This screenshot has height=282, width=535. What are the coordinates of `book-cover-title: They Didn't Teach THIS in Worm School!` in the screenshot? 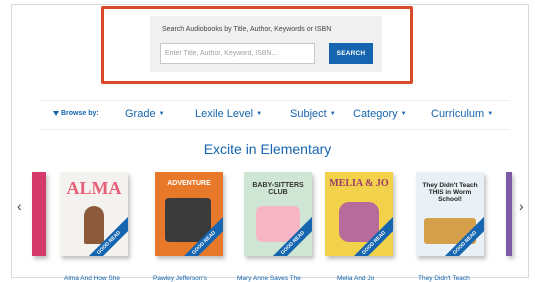 It's located at (450, 192).